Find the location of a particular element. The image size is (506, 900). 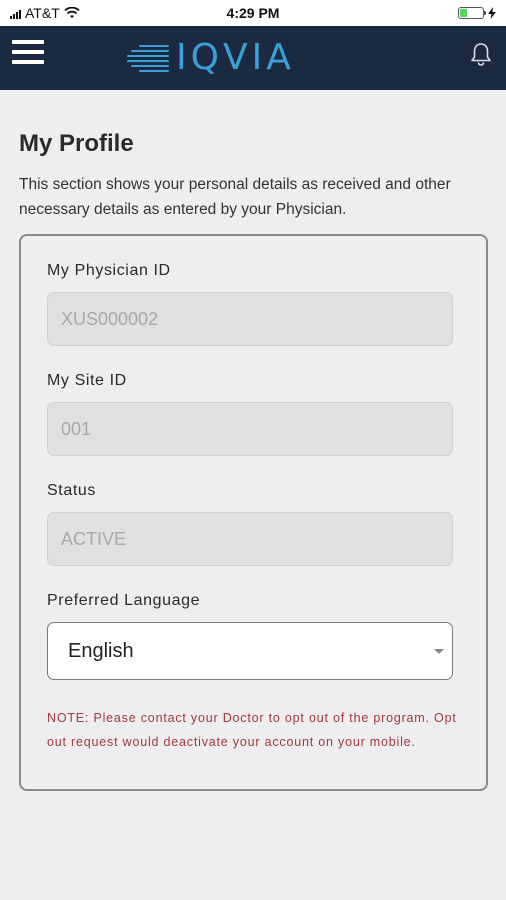

physician-id-value: XUS000002 is located at coordinates (110, 318).